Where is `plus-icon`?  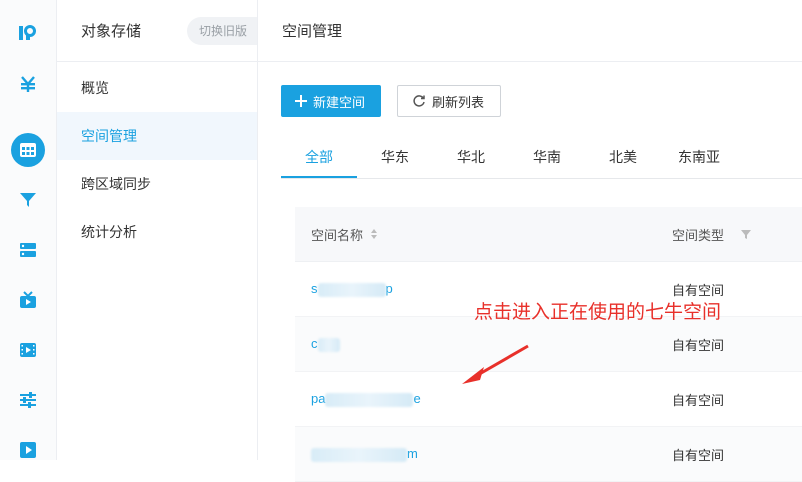 plus-icon is located at coordinates (301, 101).